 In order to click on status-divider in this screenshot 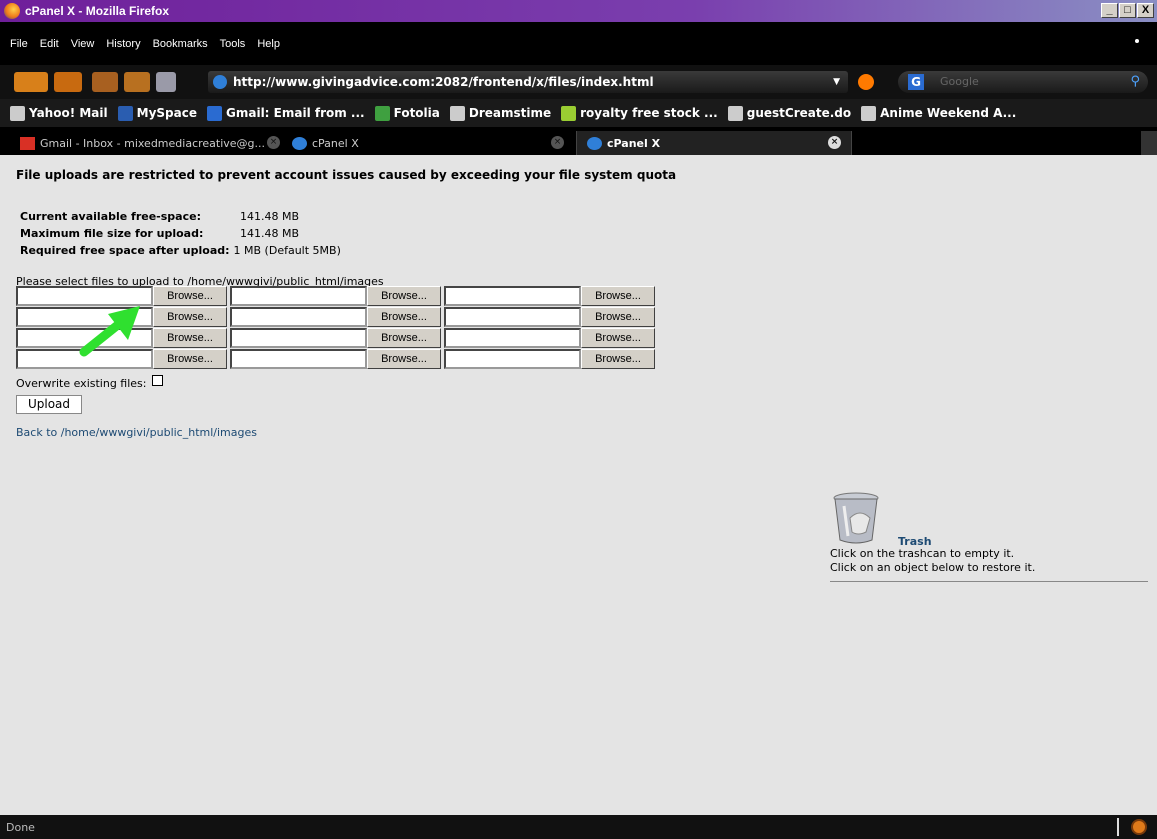, I will do `click(1118, 827)`.